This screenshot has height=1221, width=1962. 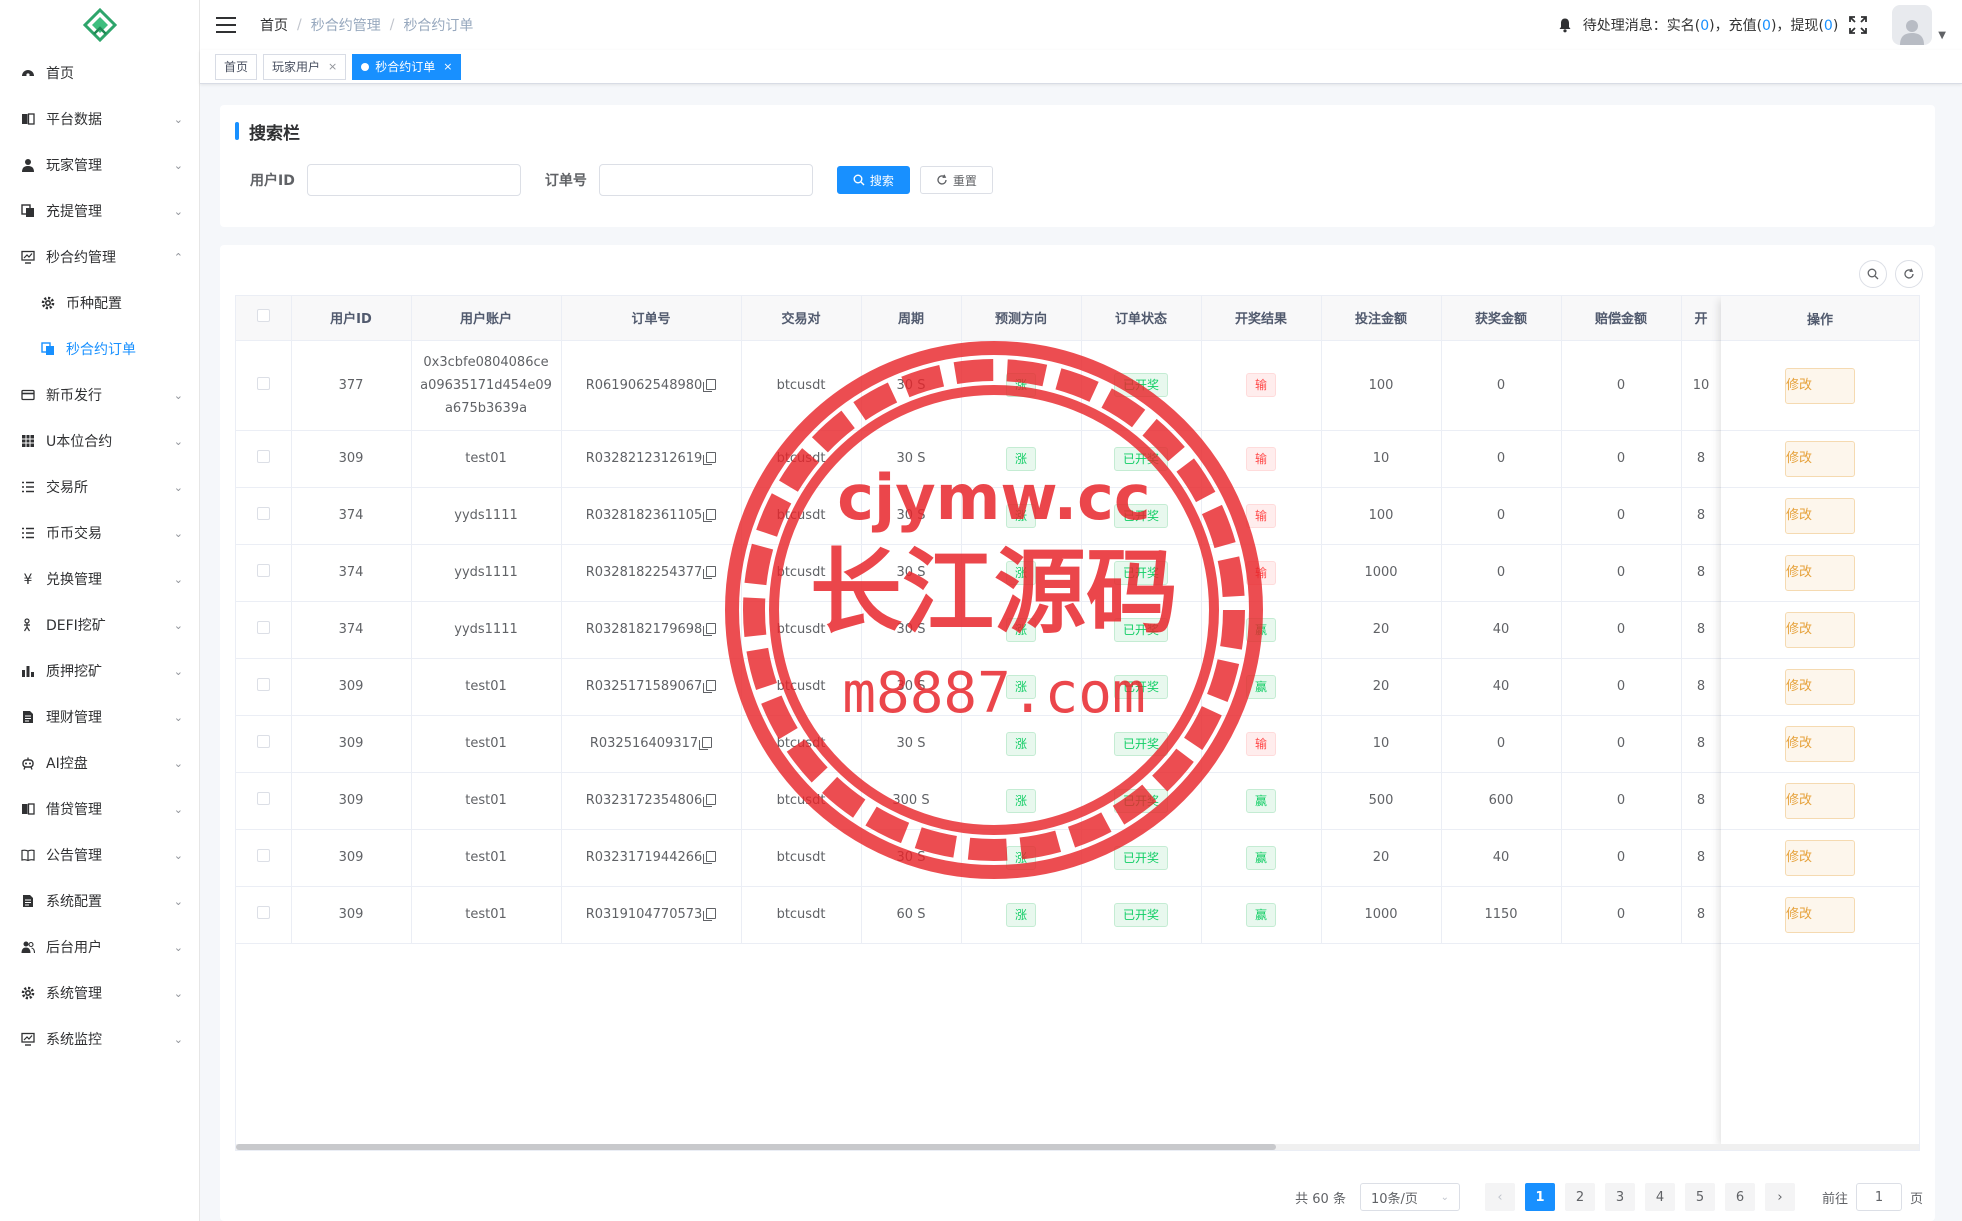 What do you see at coordinates (99, 73) in the screenshot?
I see `sidebar-item-0: 首页` at bounding box center [99, 73].